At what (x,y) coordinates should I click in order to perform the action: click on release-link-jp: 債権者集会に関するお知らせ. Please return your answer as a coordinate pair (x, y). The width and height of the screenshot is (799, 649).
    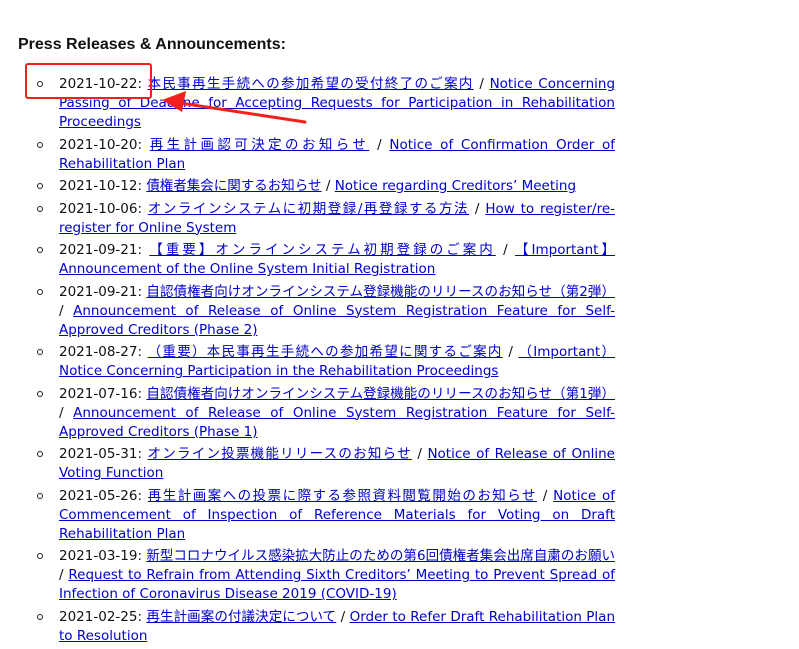
    Looking at the image, I should click on (233, 186).